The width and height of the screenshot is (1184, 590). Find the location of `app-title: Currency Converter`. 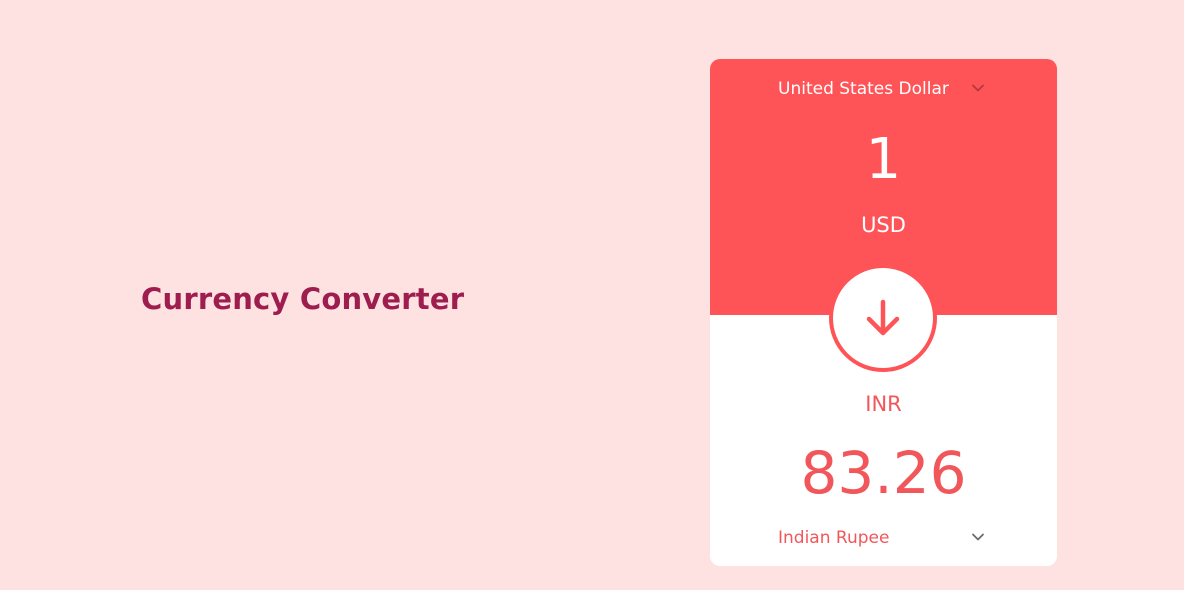

app-title: Currency Converter is located at coordinates (303, 299).